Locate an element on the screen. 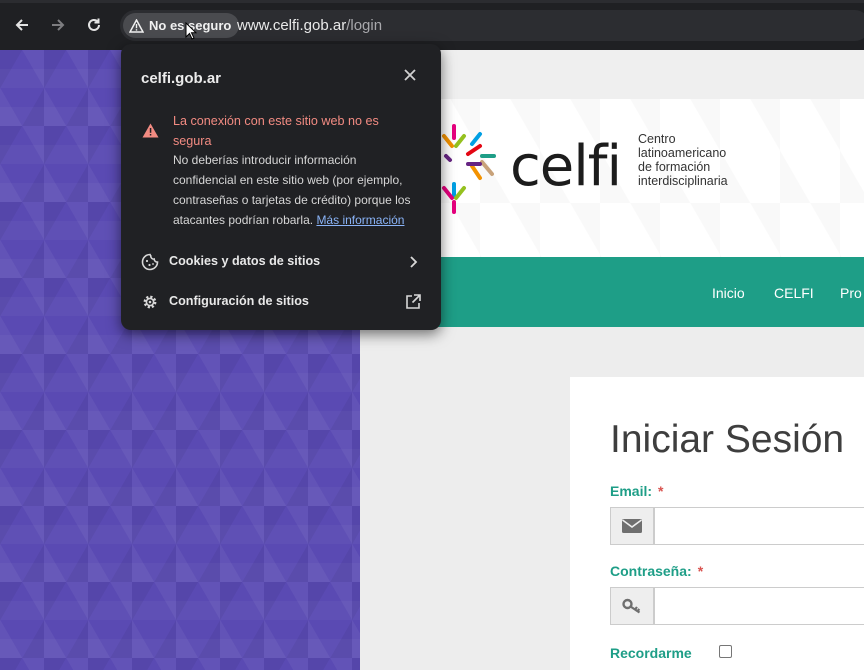  envelope-icon is located at coordinates (632, 526).